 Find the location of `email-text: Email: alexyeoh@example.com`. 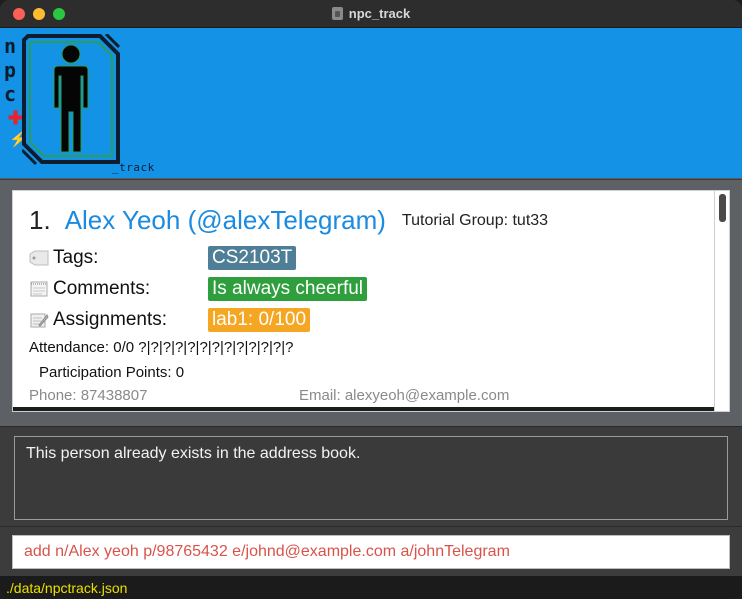

email-text: Email: alexyeoh@example.com is located at coordinates (404, 395).